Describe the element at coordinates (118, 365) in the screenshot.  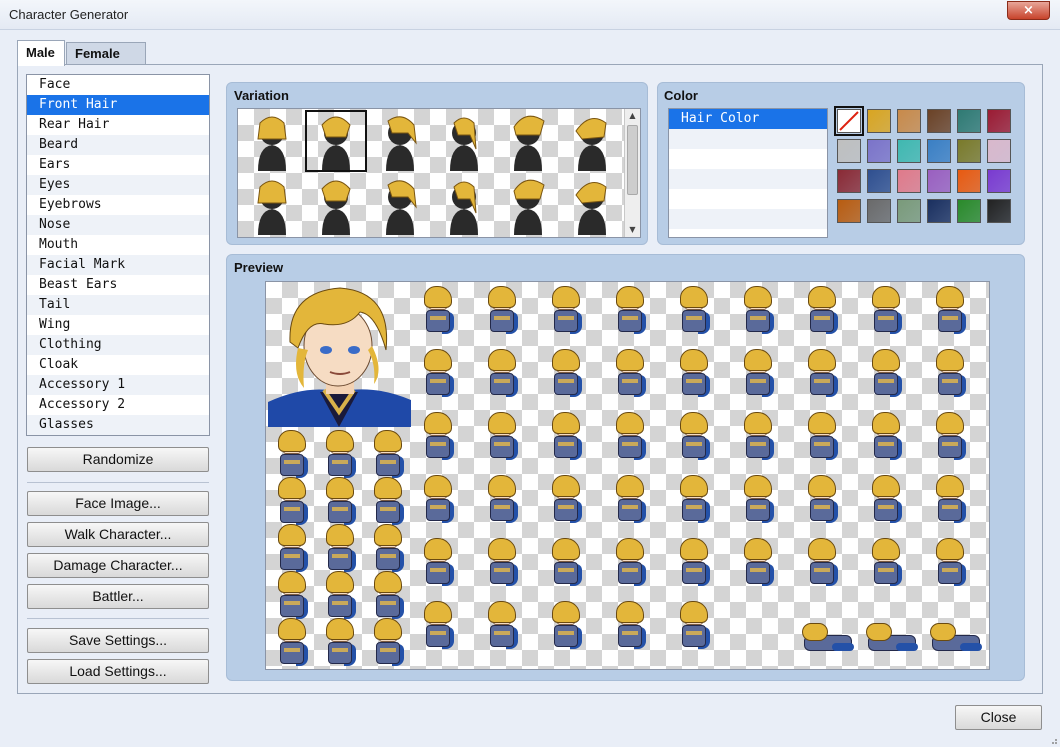
I see `list-item: Cloak` at that location.